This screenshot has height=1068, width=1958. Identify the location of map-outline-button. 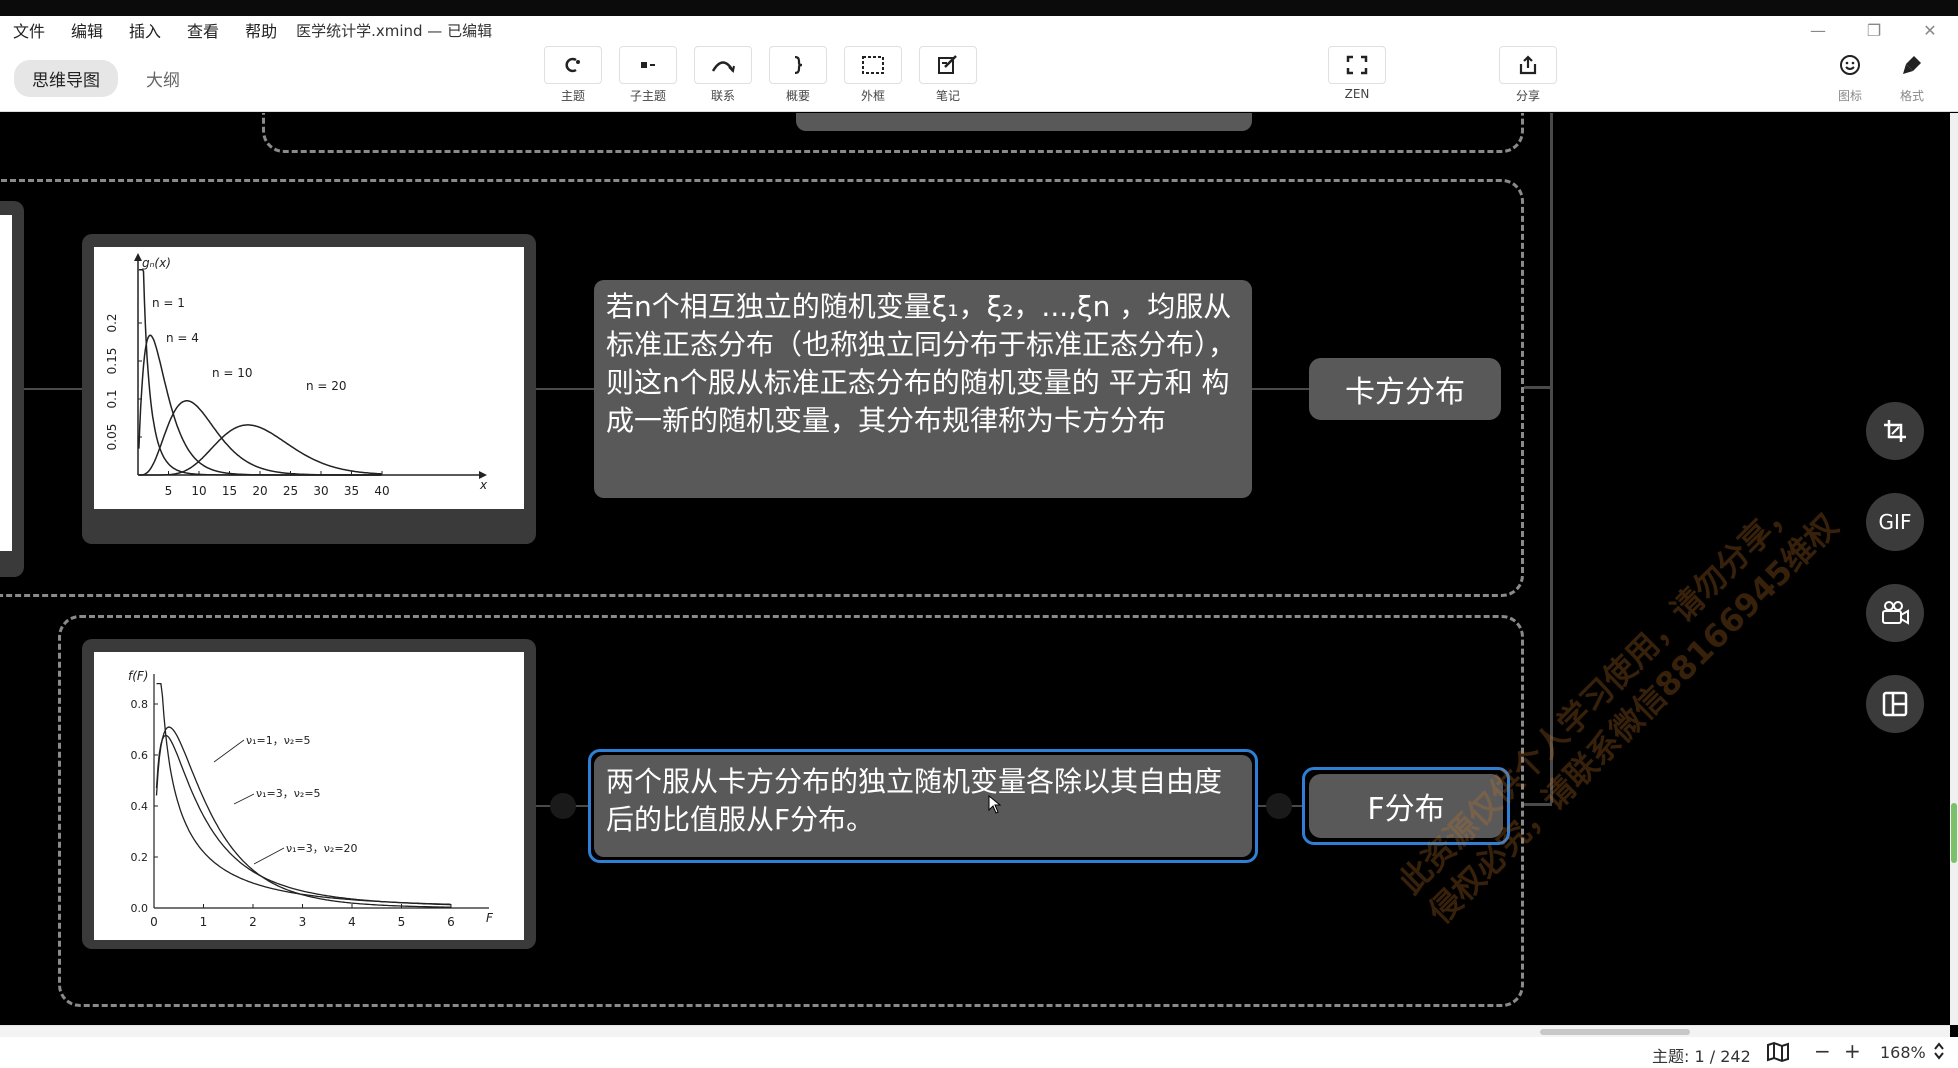
(1778, 1054).